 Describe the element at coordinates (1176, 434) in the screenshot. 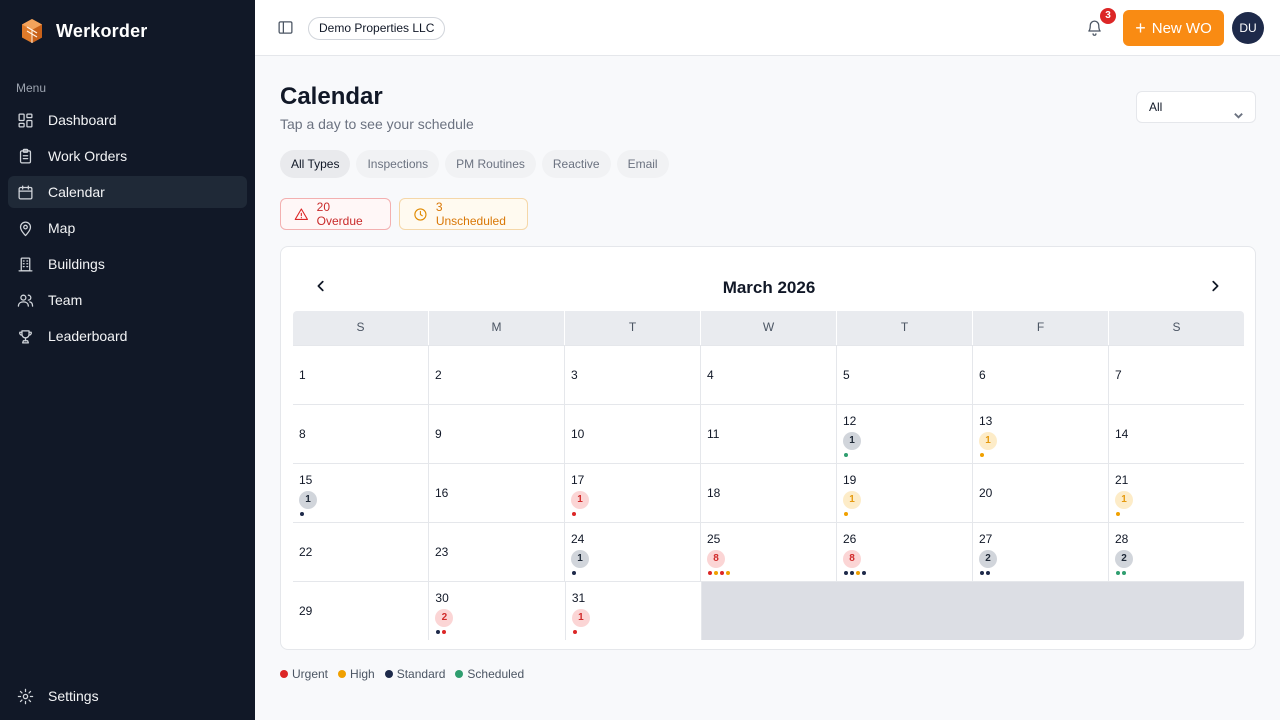

I see `calendar-day: 14` at that location.